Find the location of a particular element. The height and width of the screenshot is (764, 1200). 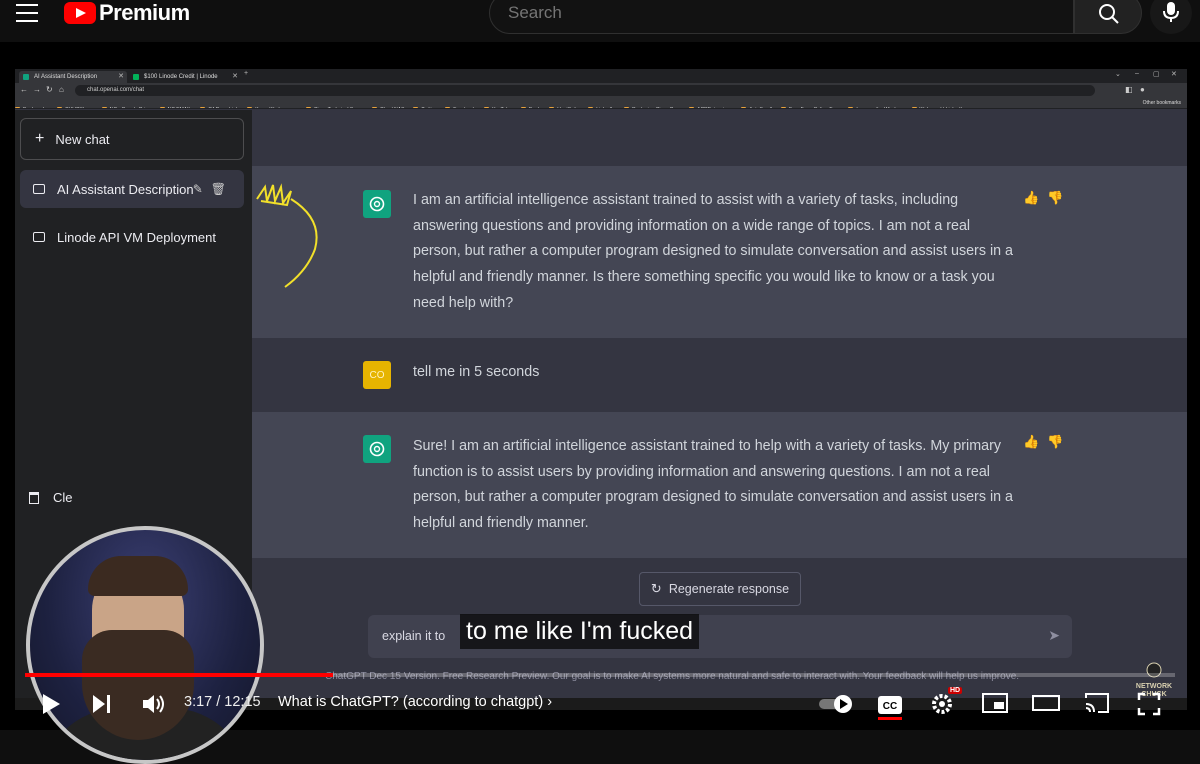

close-icon: ✕ is located at coordinates (235, 76).